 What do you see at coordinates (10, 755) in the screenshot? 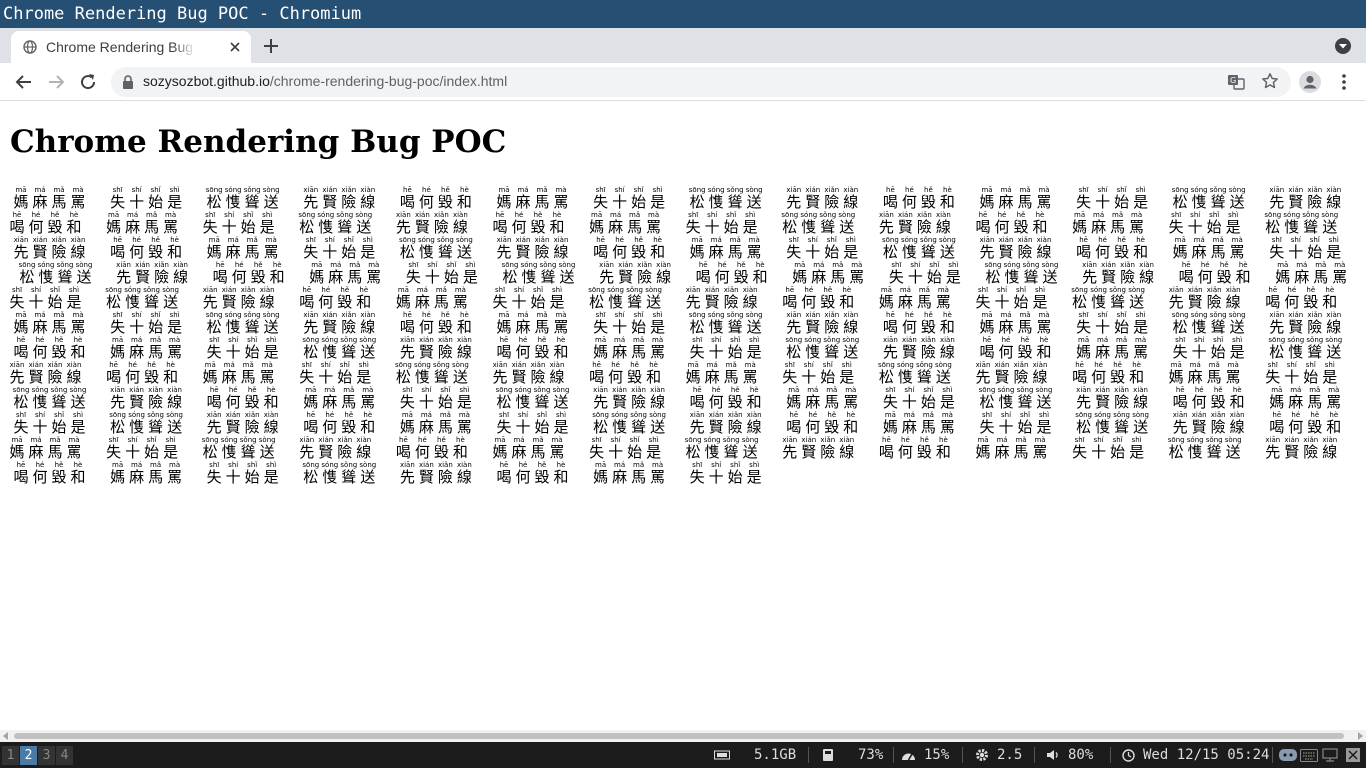
I see `workspace-1: 1` at bounding box center [10, 755].